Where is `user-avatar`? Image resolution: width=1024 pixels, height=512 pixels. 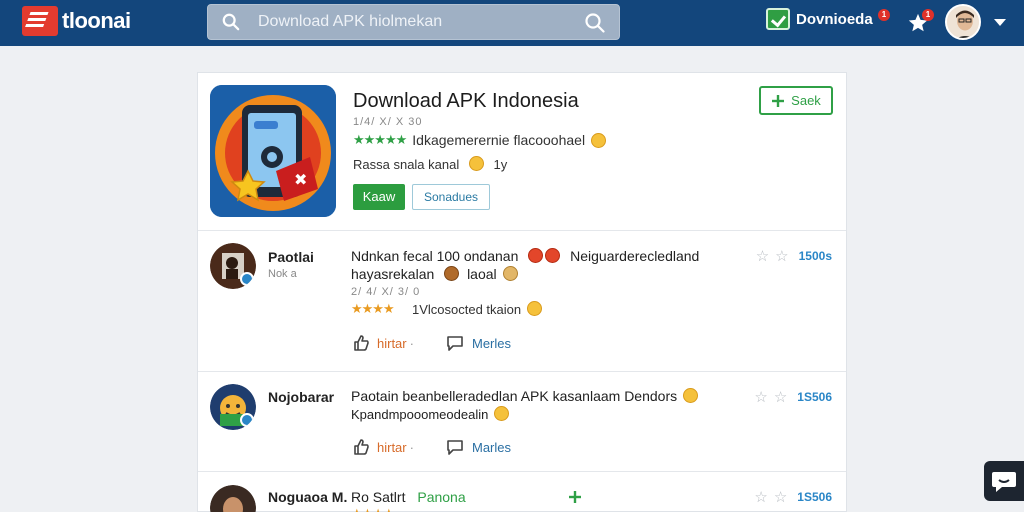 user-avatar is located at coordinates (963, 22).